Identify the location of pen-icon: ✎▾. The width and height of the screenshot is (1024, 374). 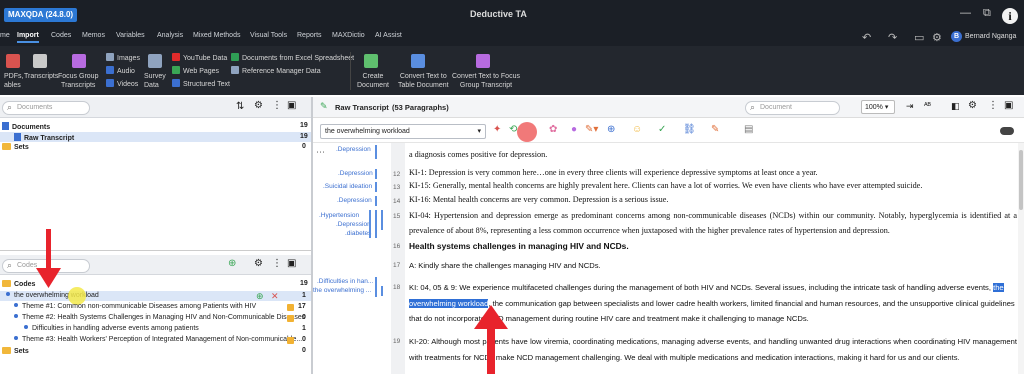
(591, 129).